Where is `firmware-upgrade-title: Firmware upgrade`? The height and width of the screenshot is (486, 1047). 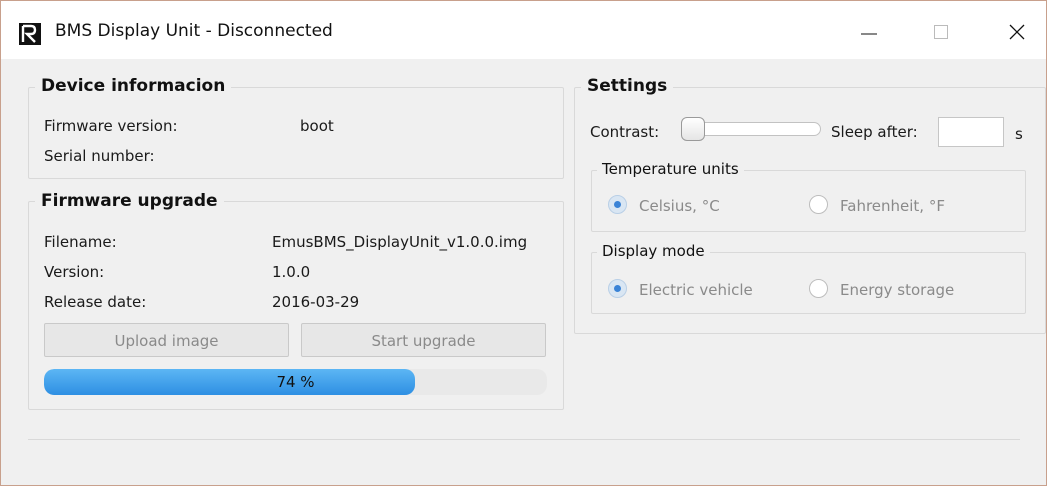
firmware-upgrade-title: Firmware upgrade is located at coordinates (129, 201).